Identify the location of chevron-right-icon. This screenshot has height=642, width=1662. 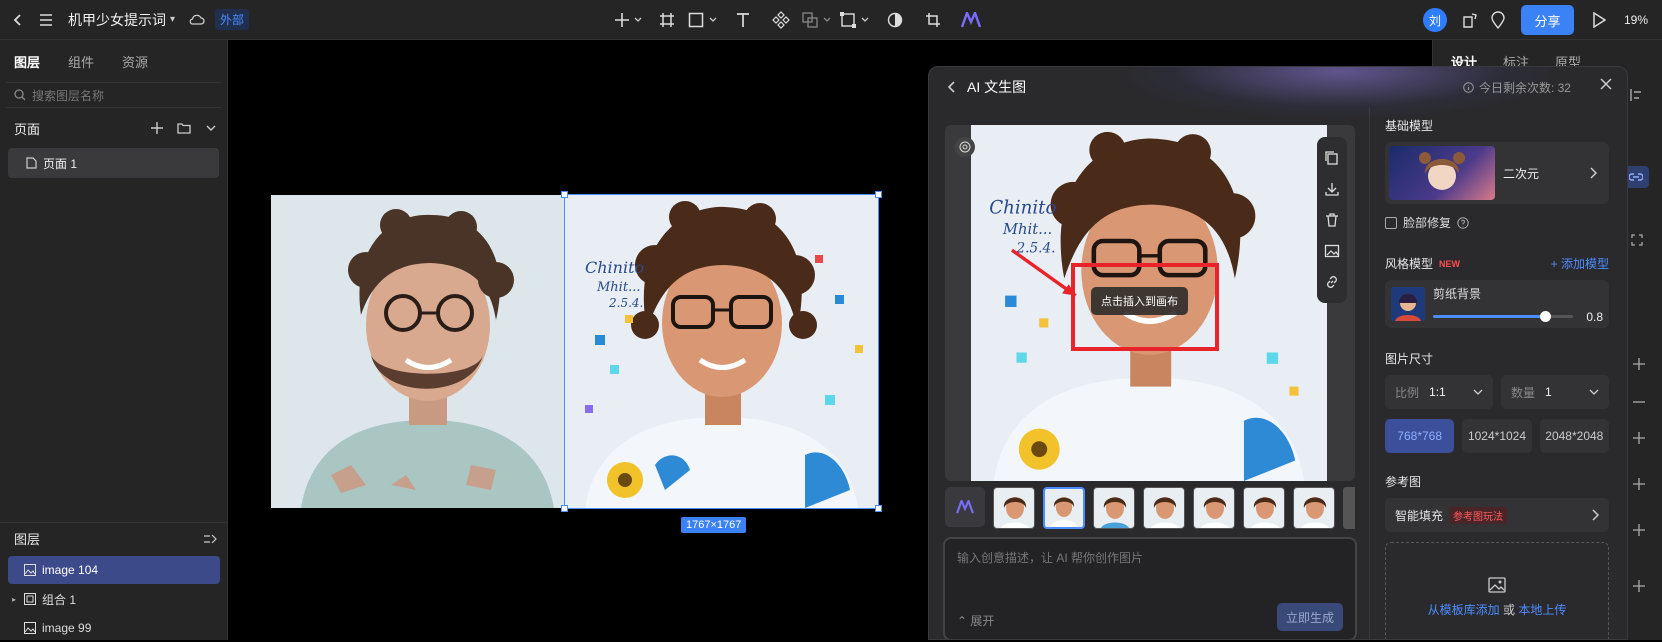
(1593, 173).